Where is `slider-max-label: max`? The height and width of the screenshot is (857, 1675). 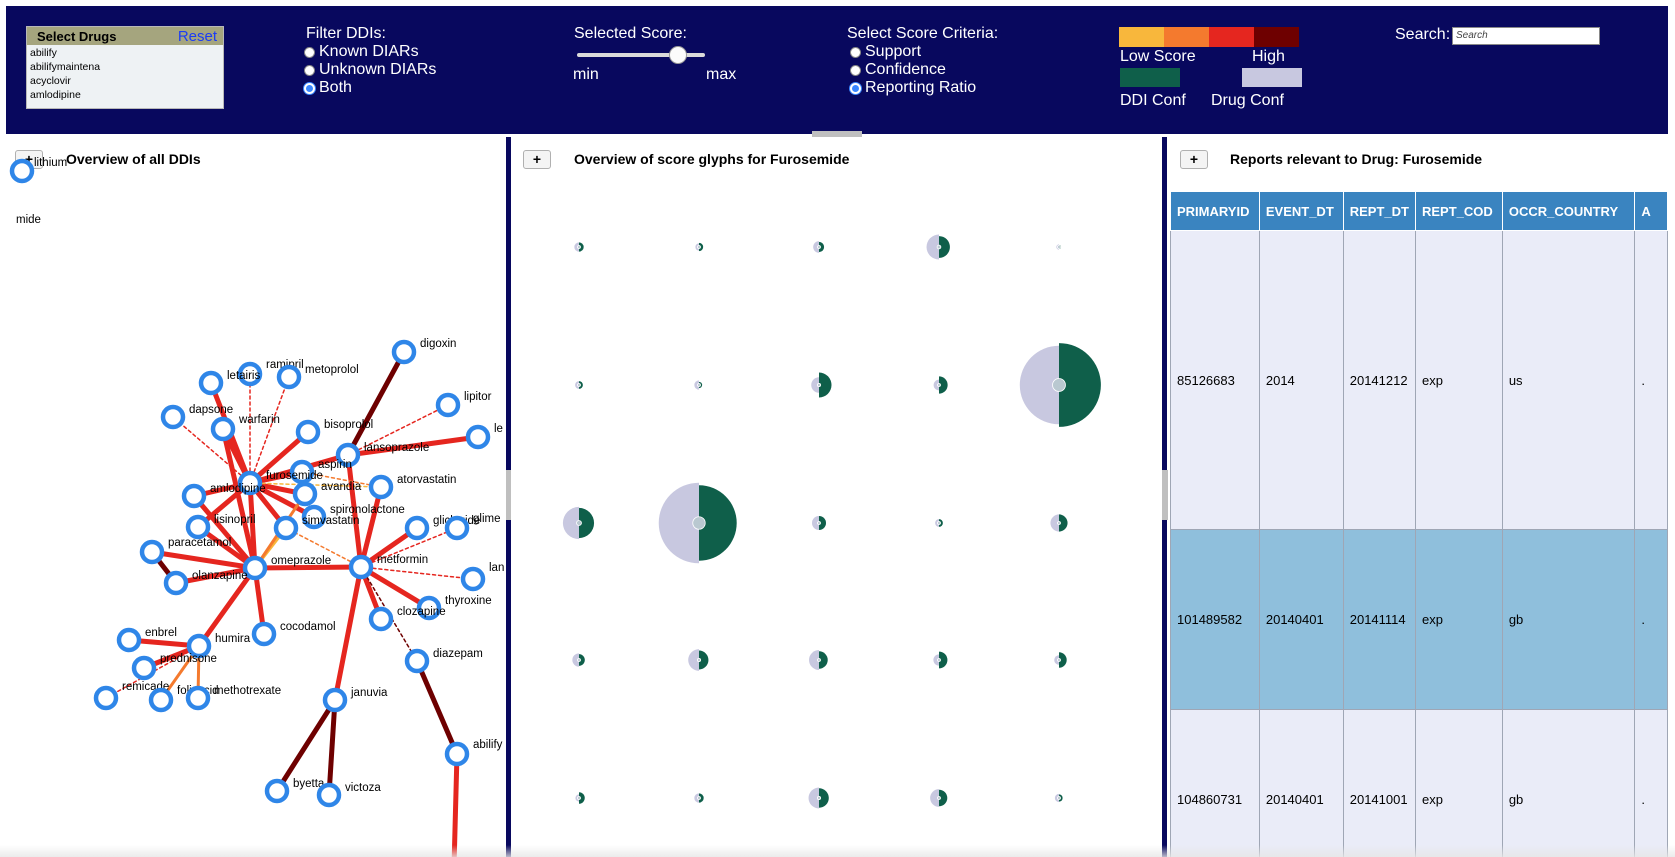
slider-max-label: max is located at coordinates (721, 74).